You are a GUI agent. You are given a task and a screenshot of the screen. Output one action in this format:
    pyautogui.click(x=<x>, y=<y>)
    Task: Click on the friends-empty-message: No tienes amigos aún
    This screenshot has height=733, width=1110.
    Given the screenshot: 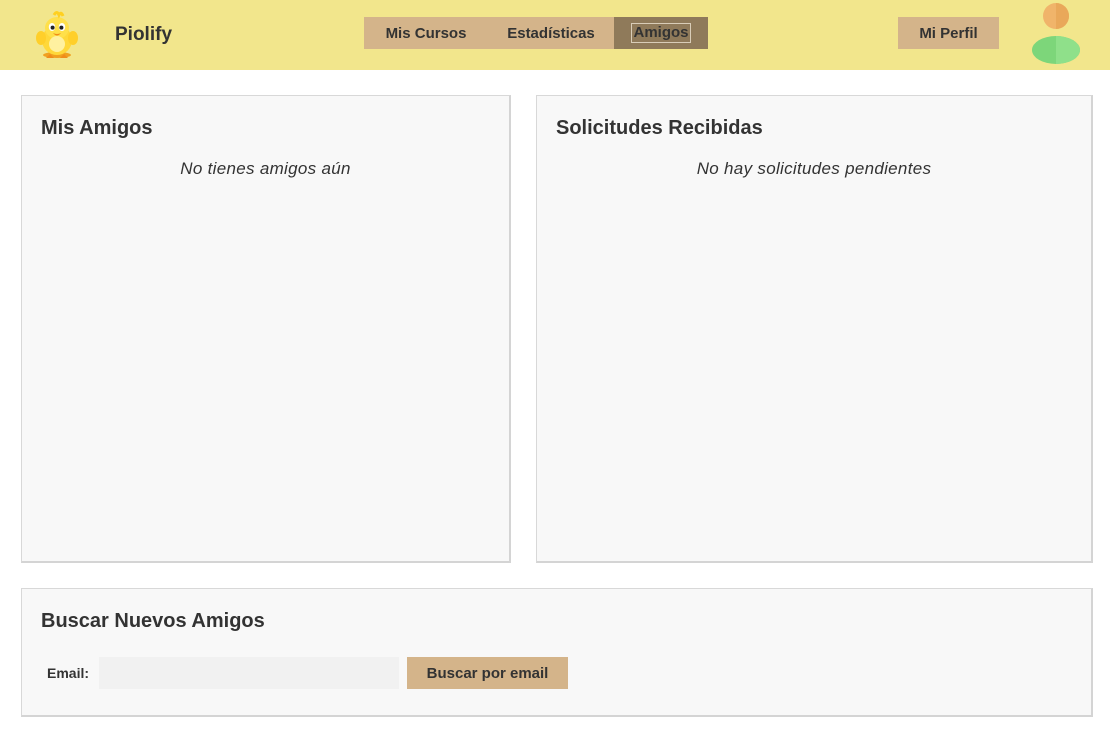 What is the action you would take?
    pyautogui.click(x=265, y=168)
    